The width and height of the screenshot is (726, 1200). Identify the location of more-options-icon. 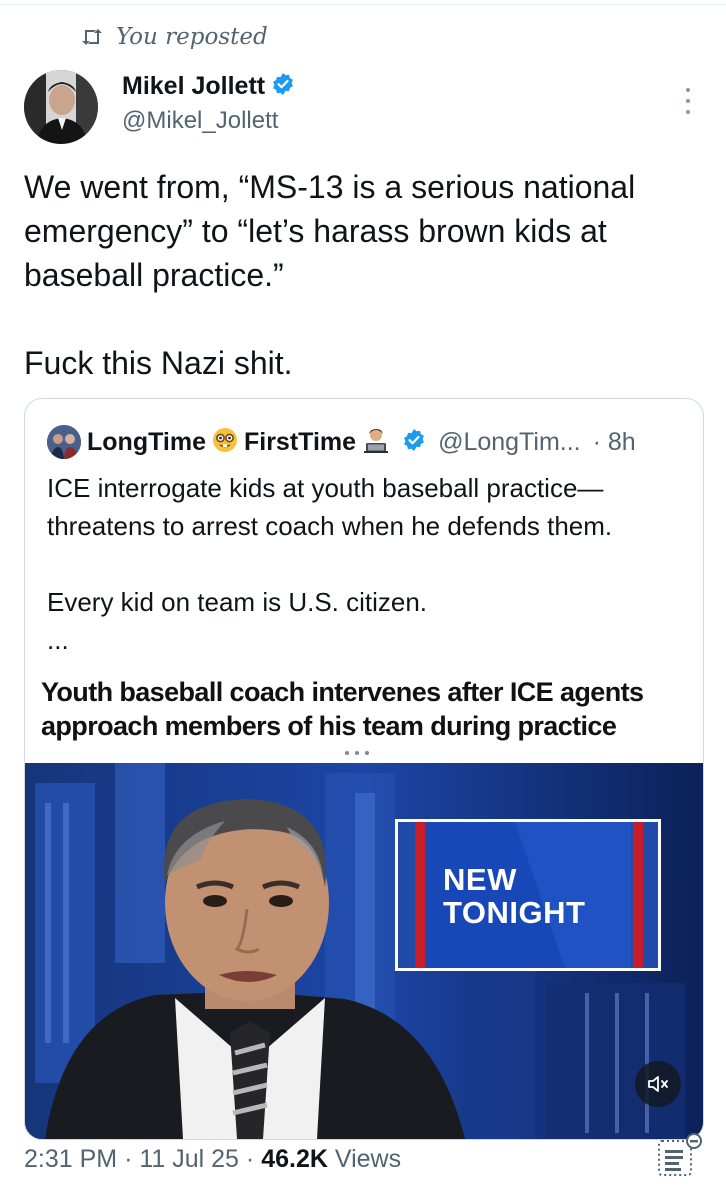
(688, 101).